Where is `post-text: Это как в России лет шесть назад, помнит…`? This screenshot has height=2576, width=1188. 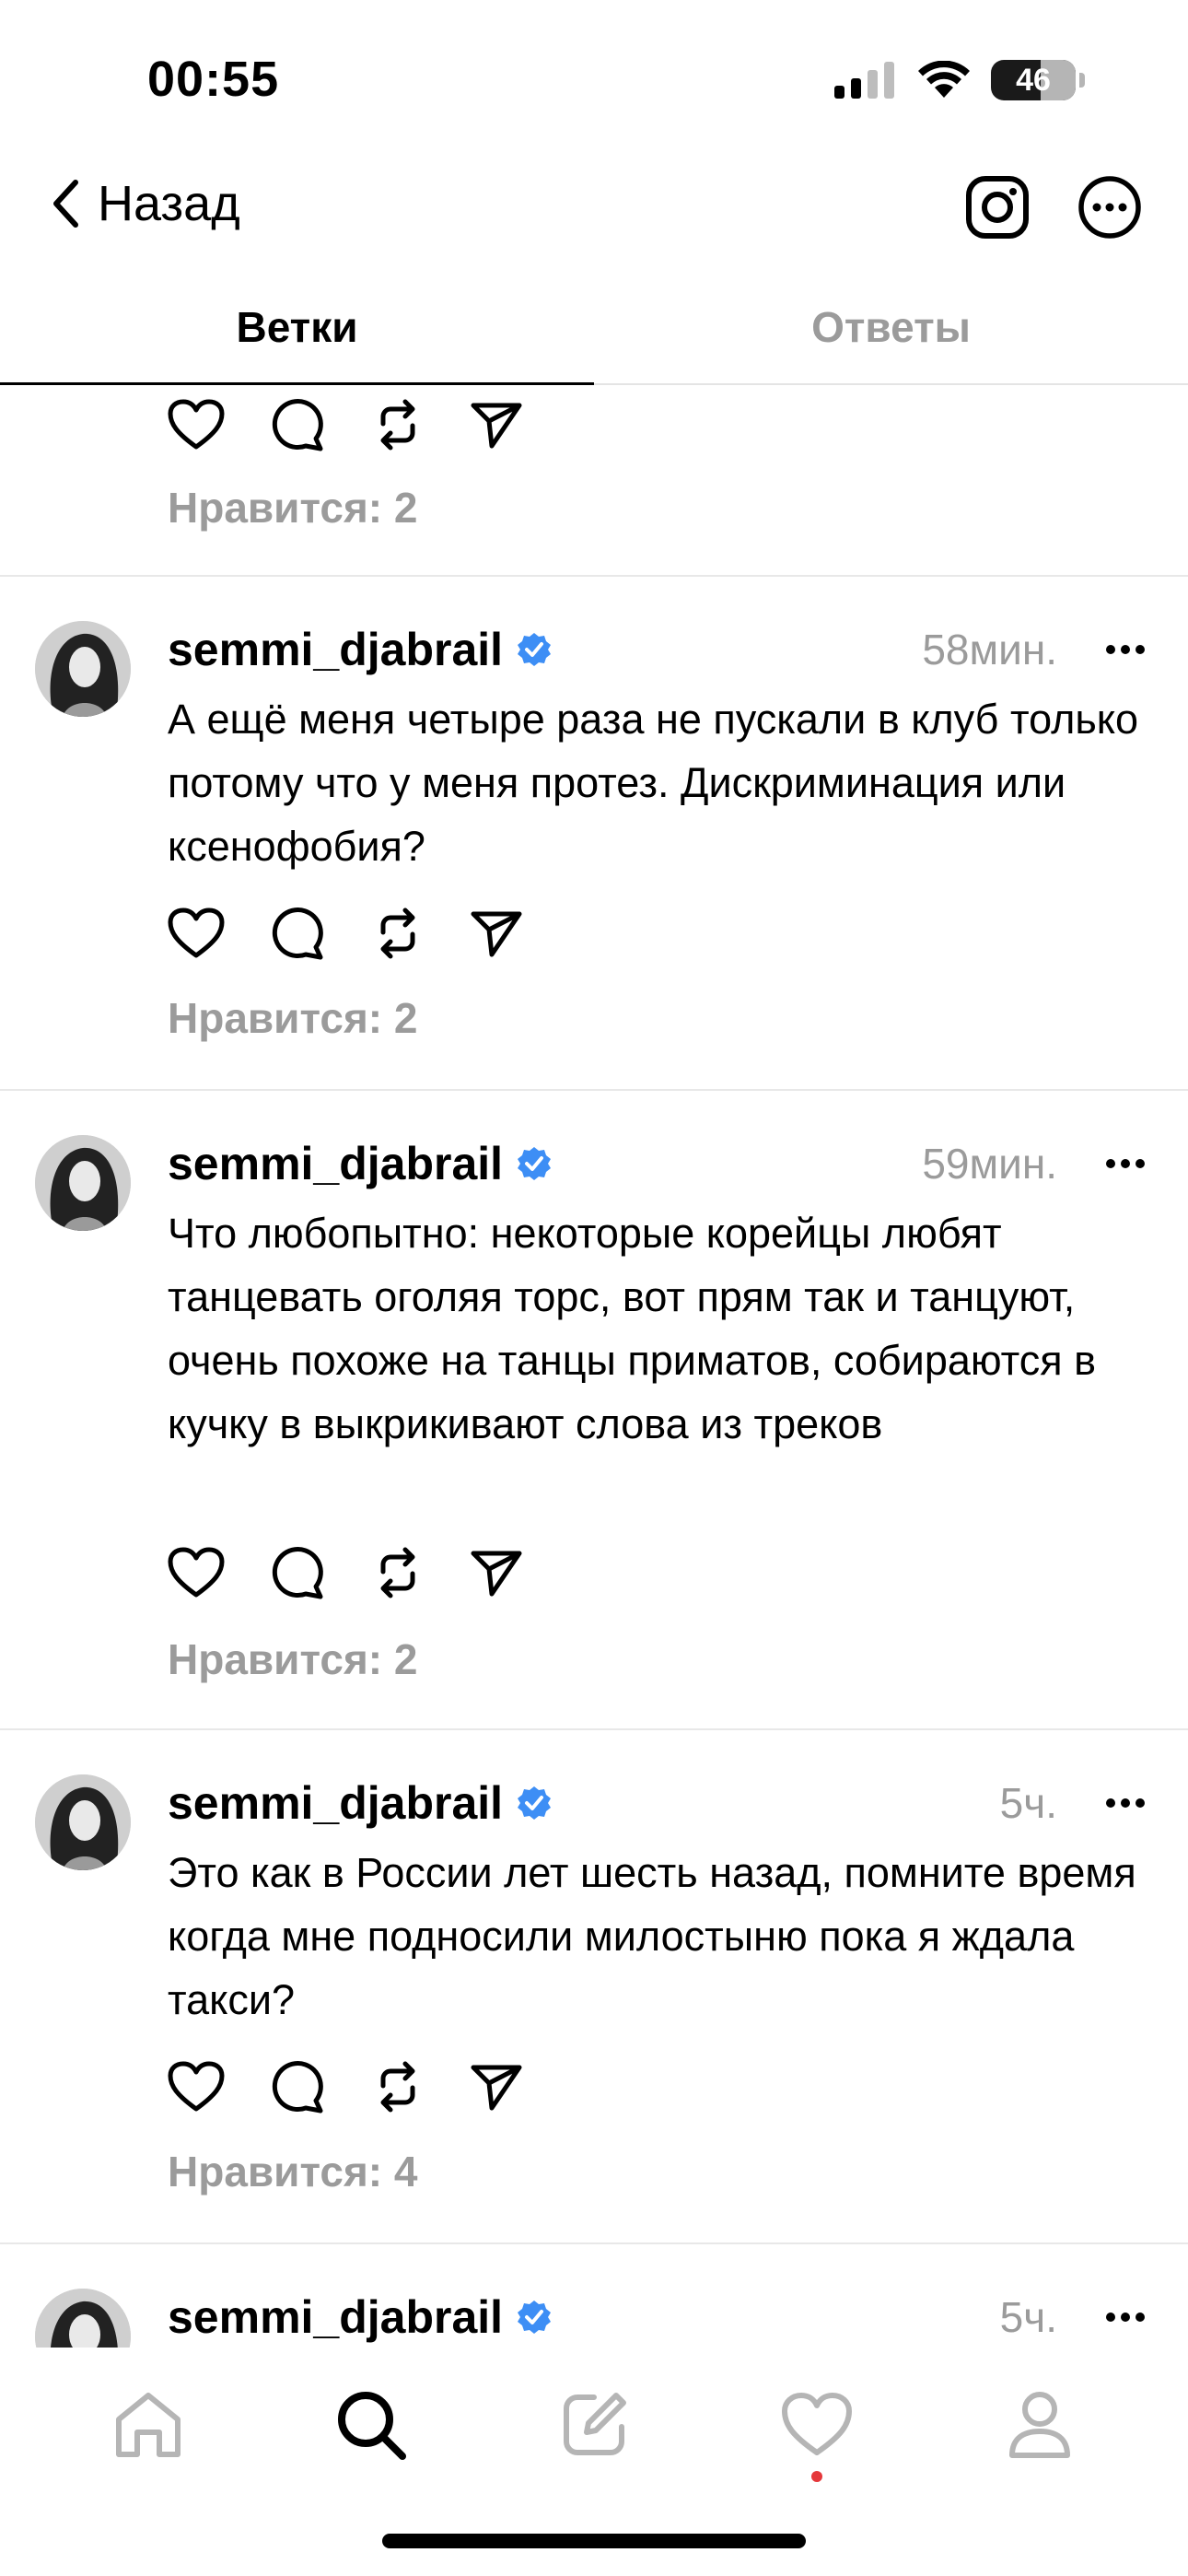
post-text: Это как в России лет шесть назад, помнит… is located at coordinates (652, 1936).